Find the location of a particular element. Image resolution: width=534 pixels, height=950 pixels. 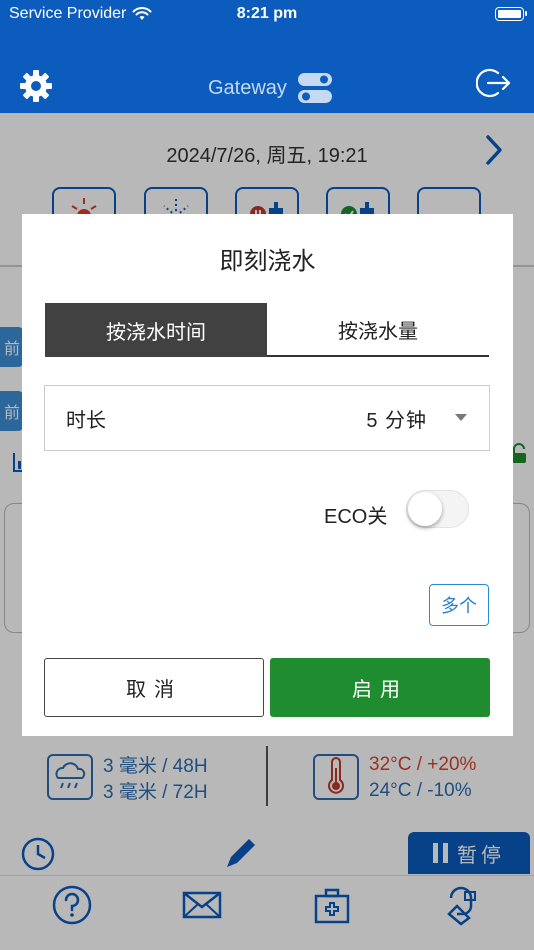

logout-icon is located at coordinates (494, 83).